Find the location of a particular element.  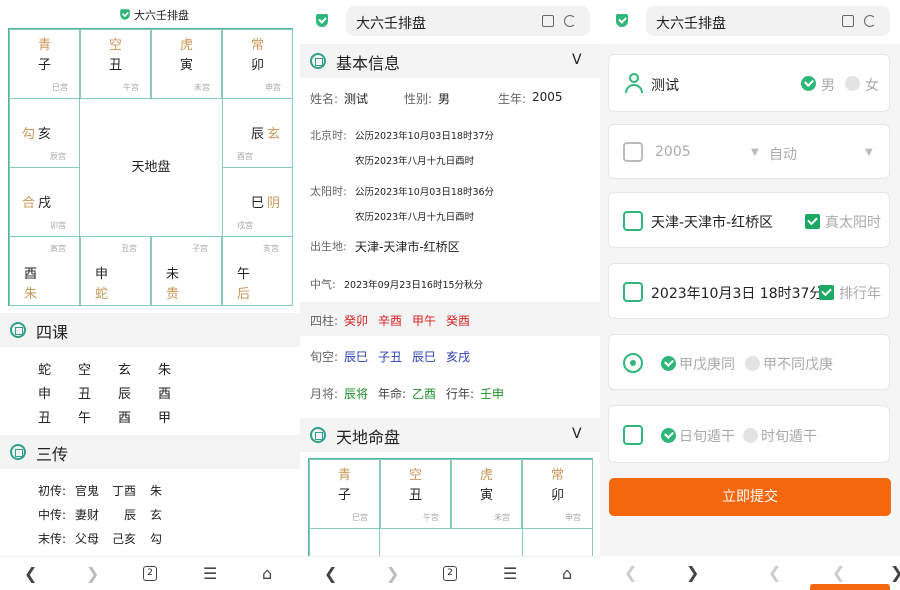

datetime-input: 2023年10月3日 18时37分 is located at coordinates (737, 293).